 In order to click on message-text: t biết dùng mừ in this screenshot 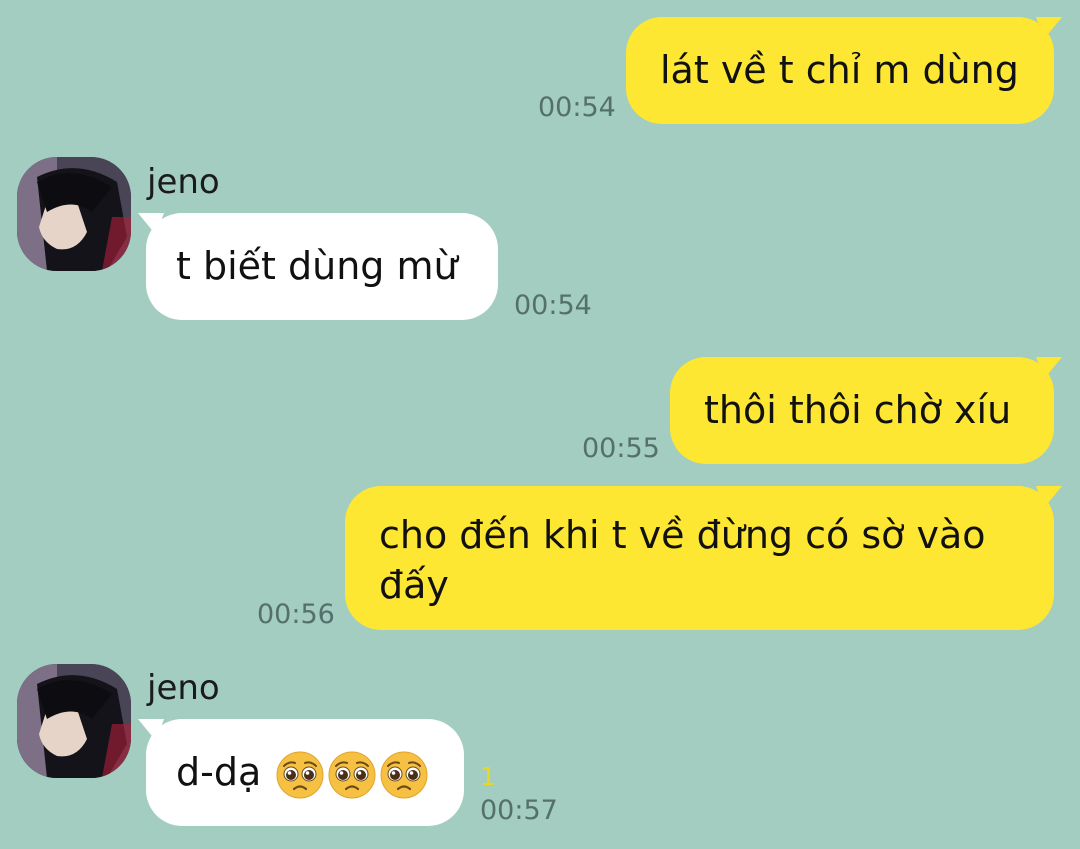, I will do `click(317, 266)`.